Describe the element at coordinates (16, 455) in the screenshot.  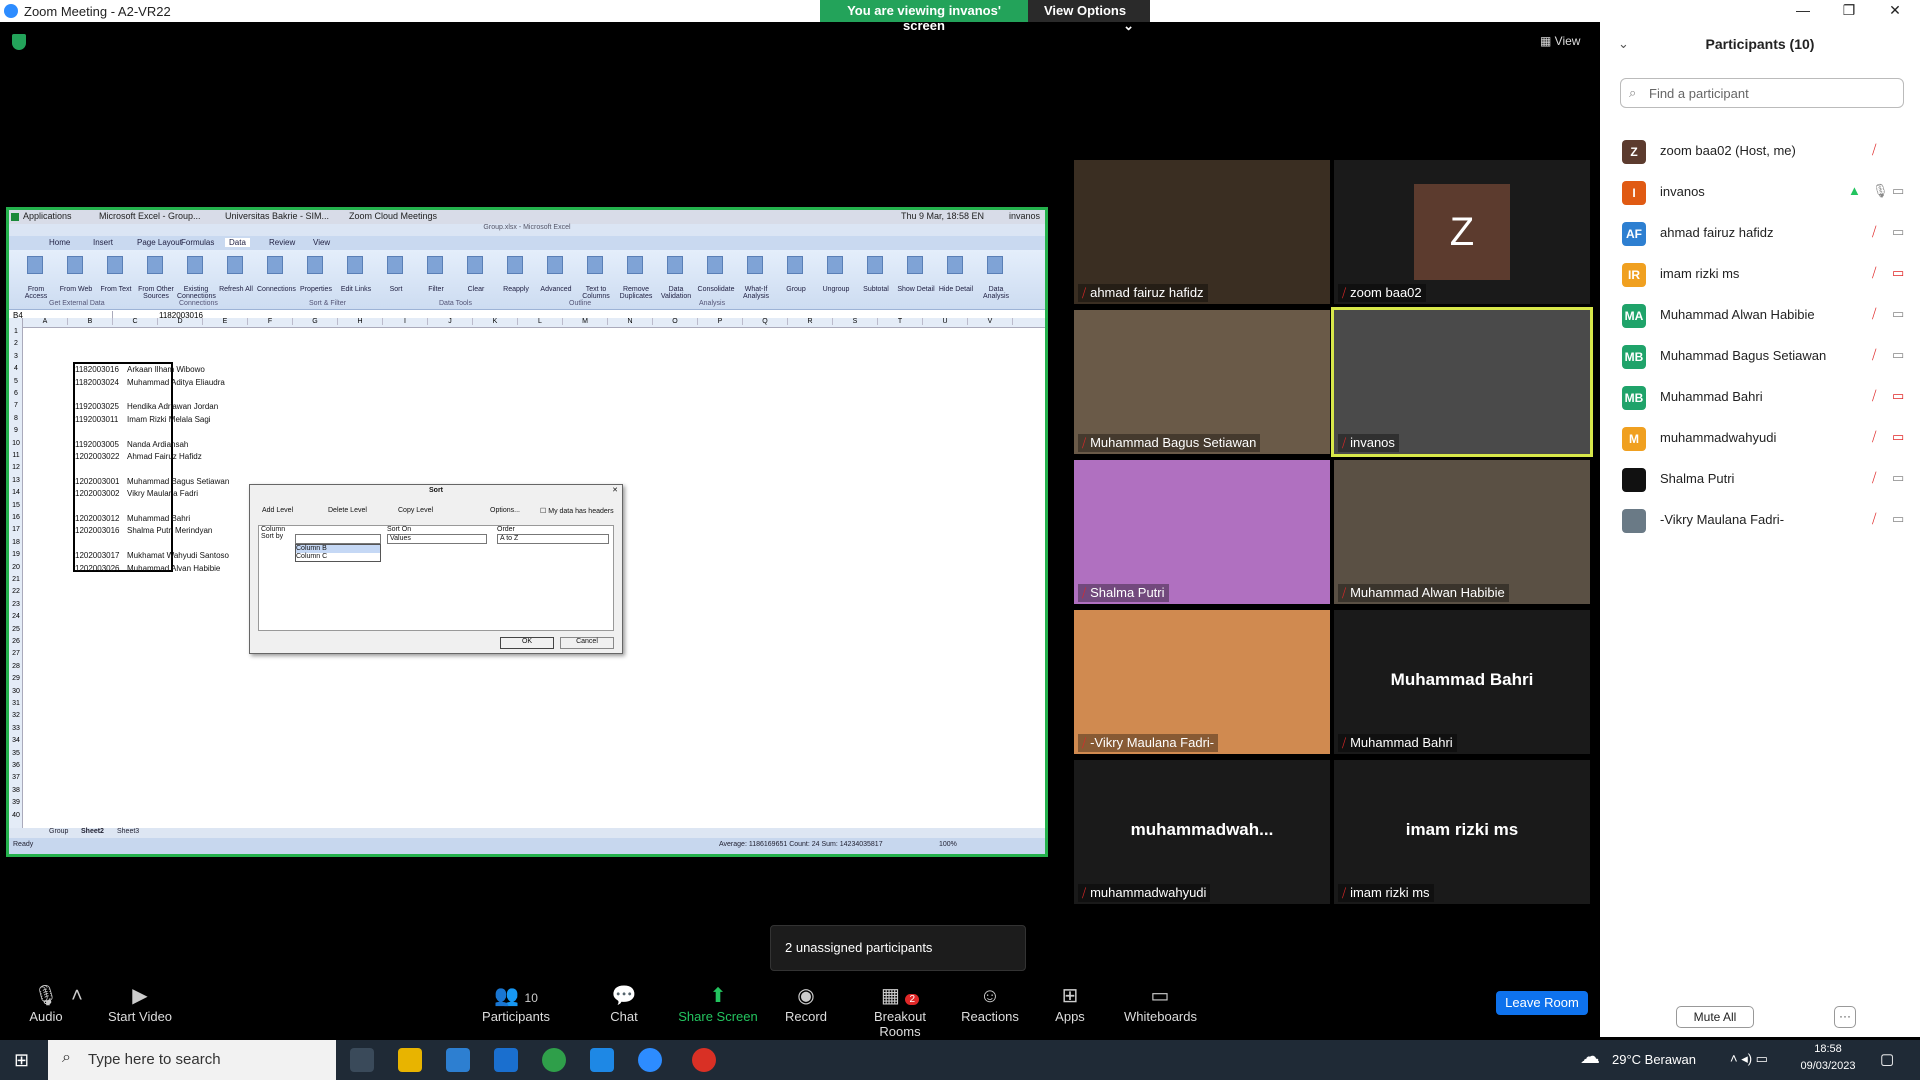
I see `row-header: 11` at that location.